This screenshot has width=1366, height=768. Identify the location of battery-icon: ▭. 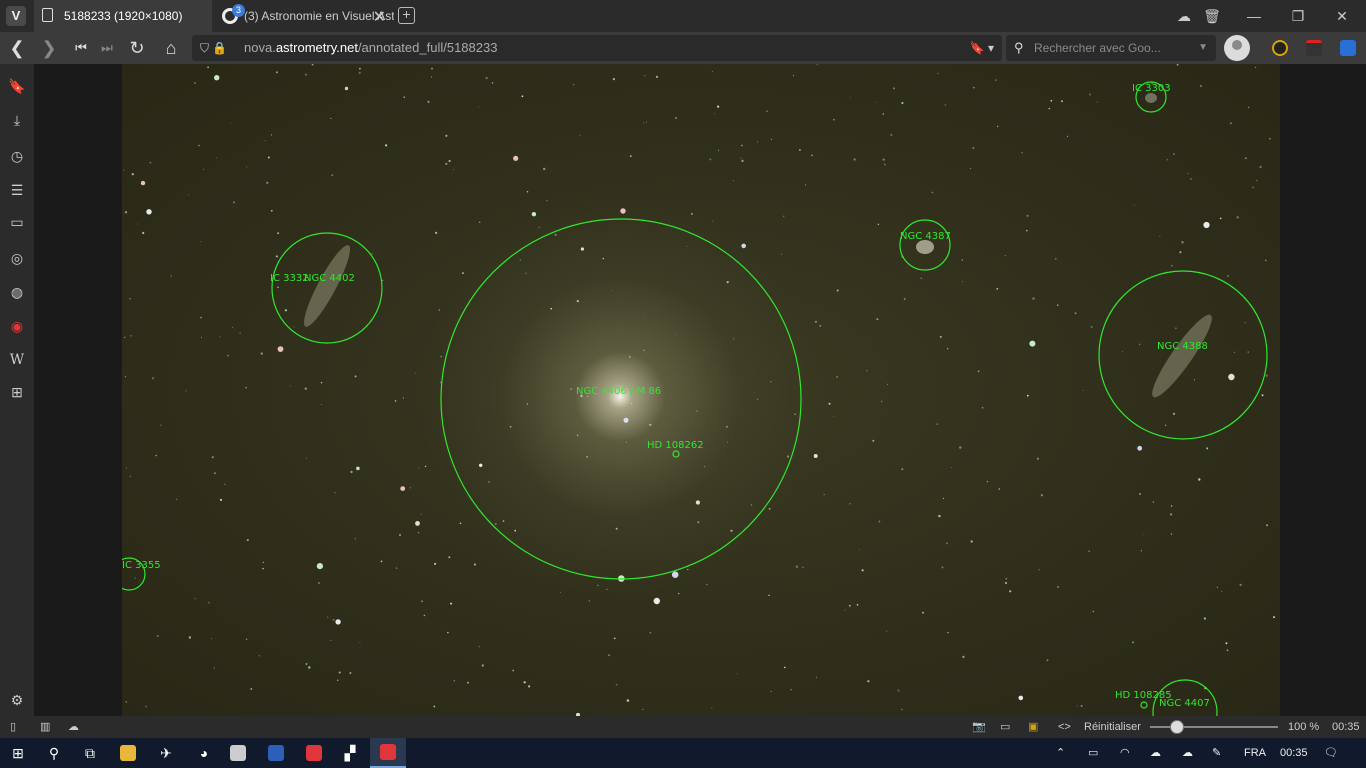
(1093, 753).